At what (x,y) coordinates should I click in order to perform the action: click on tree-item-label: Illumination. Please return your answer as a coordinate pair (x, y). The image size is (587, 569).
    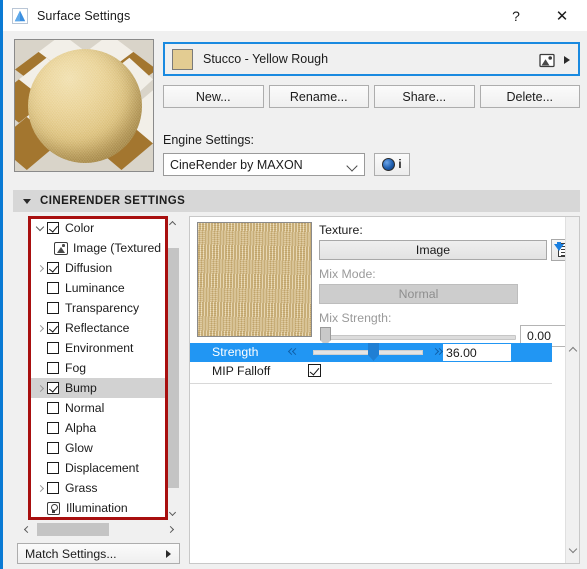
    Looking at the image, I should click on (97, 508).